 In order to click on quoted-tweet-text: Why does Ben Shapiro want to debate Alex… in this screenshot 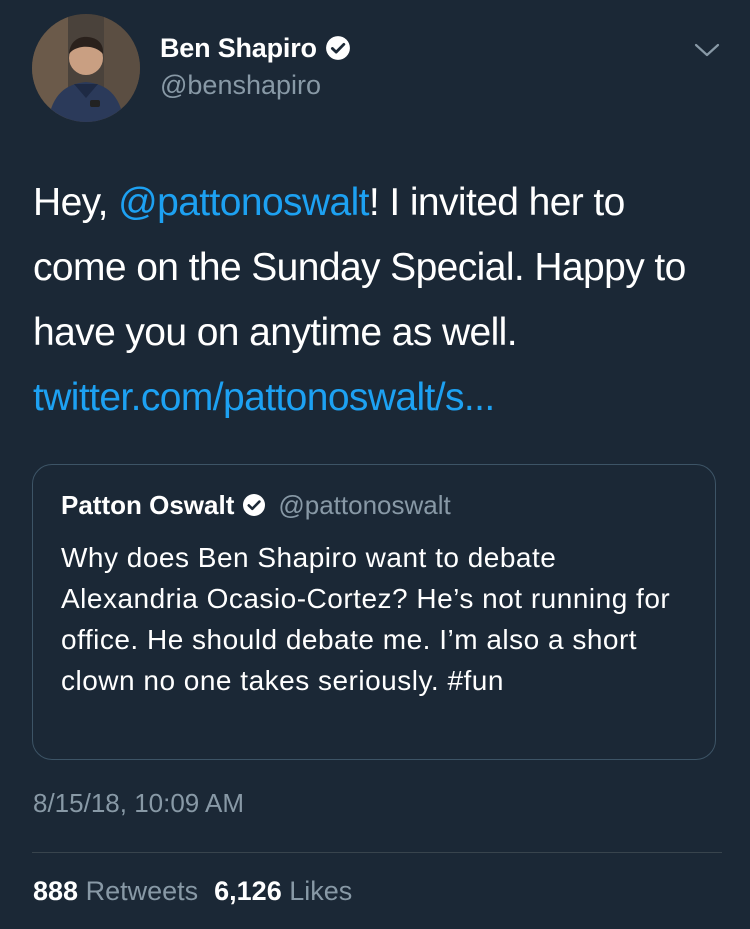, I will do `click(366, 619)`.